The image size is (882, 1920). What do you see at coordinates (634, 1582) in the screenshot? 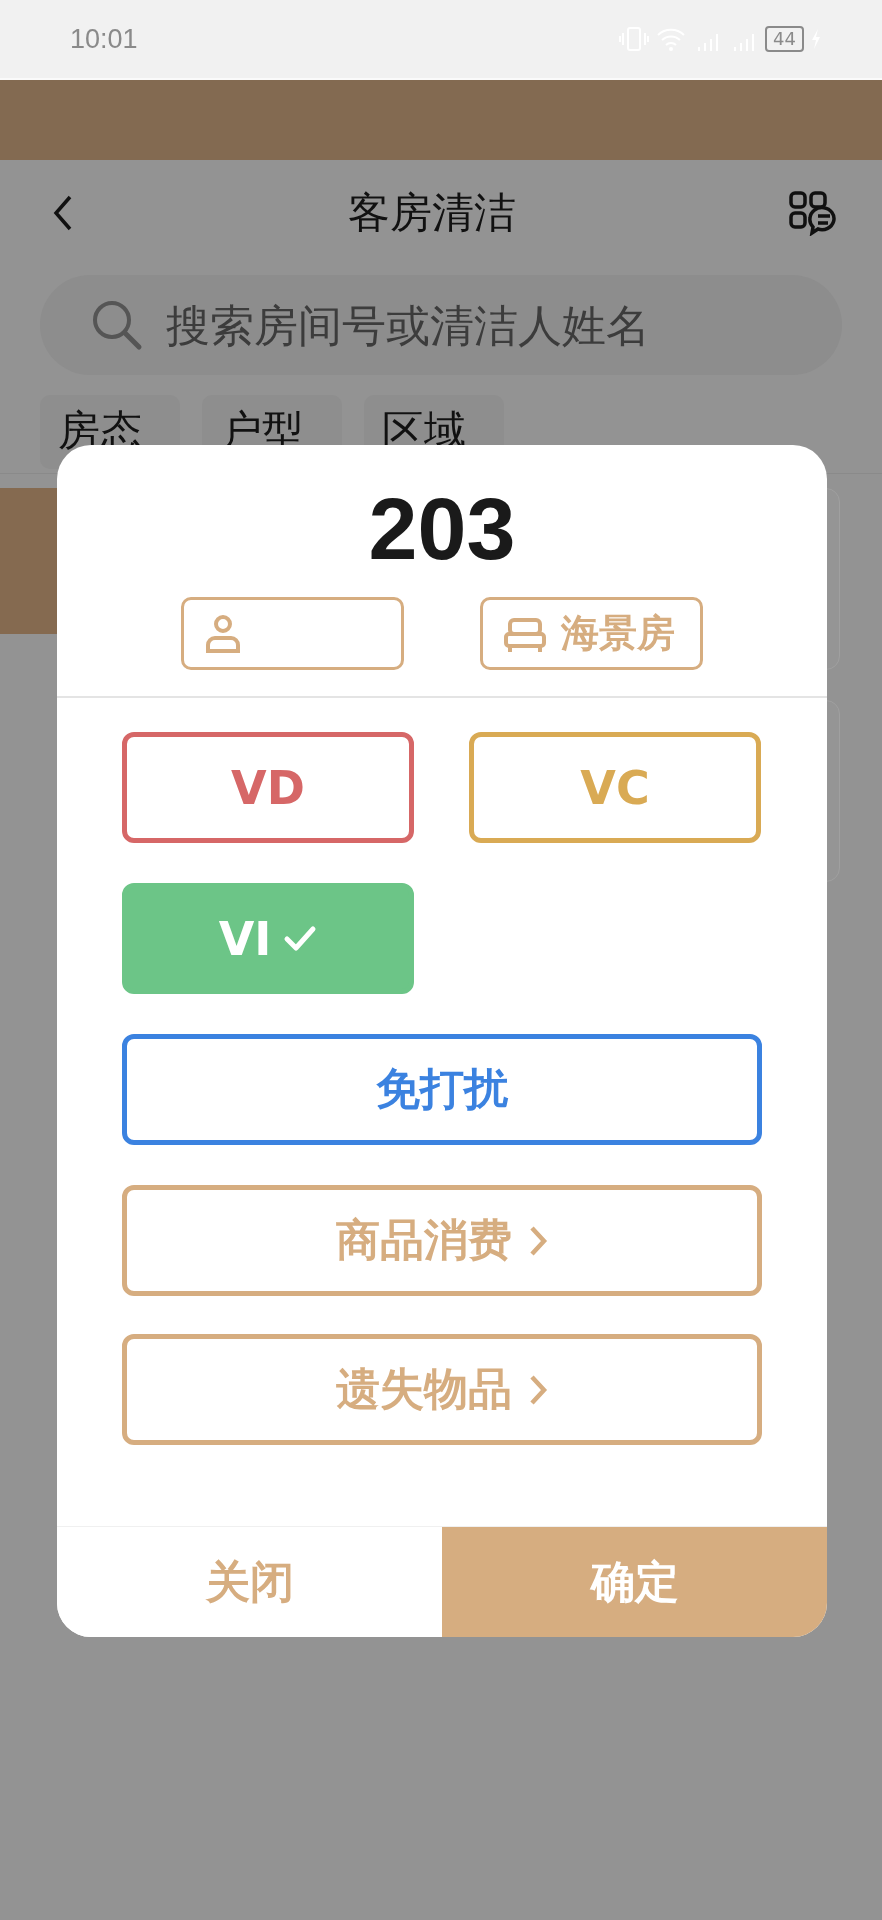
I see `confirm-button: 确定` at bounding box center [634, 1582].